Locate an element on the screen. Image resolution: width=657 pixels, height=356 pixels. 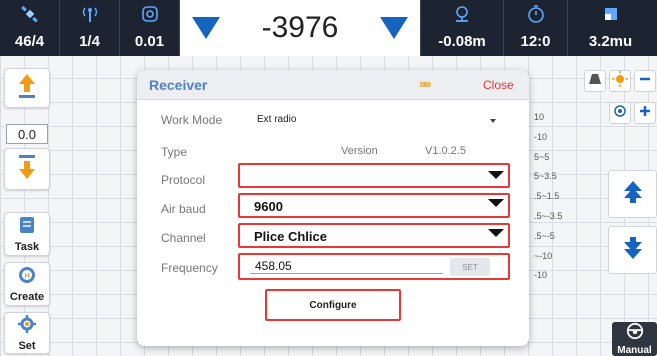
cone-icon is located at coordinates (595, 81).